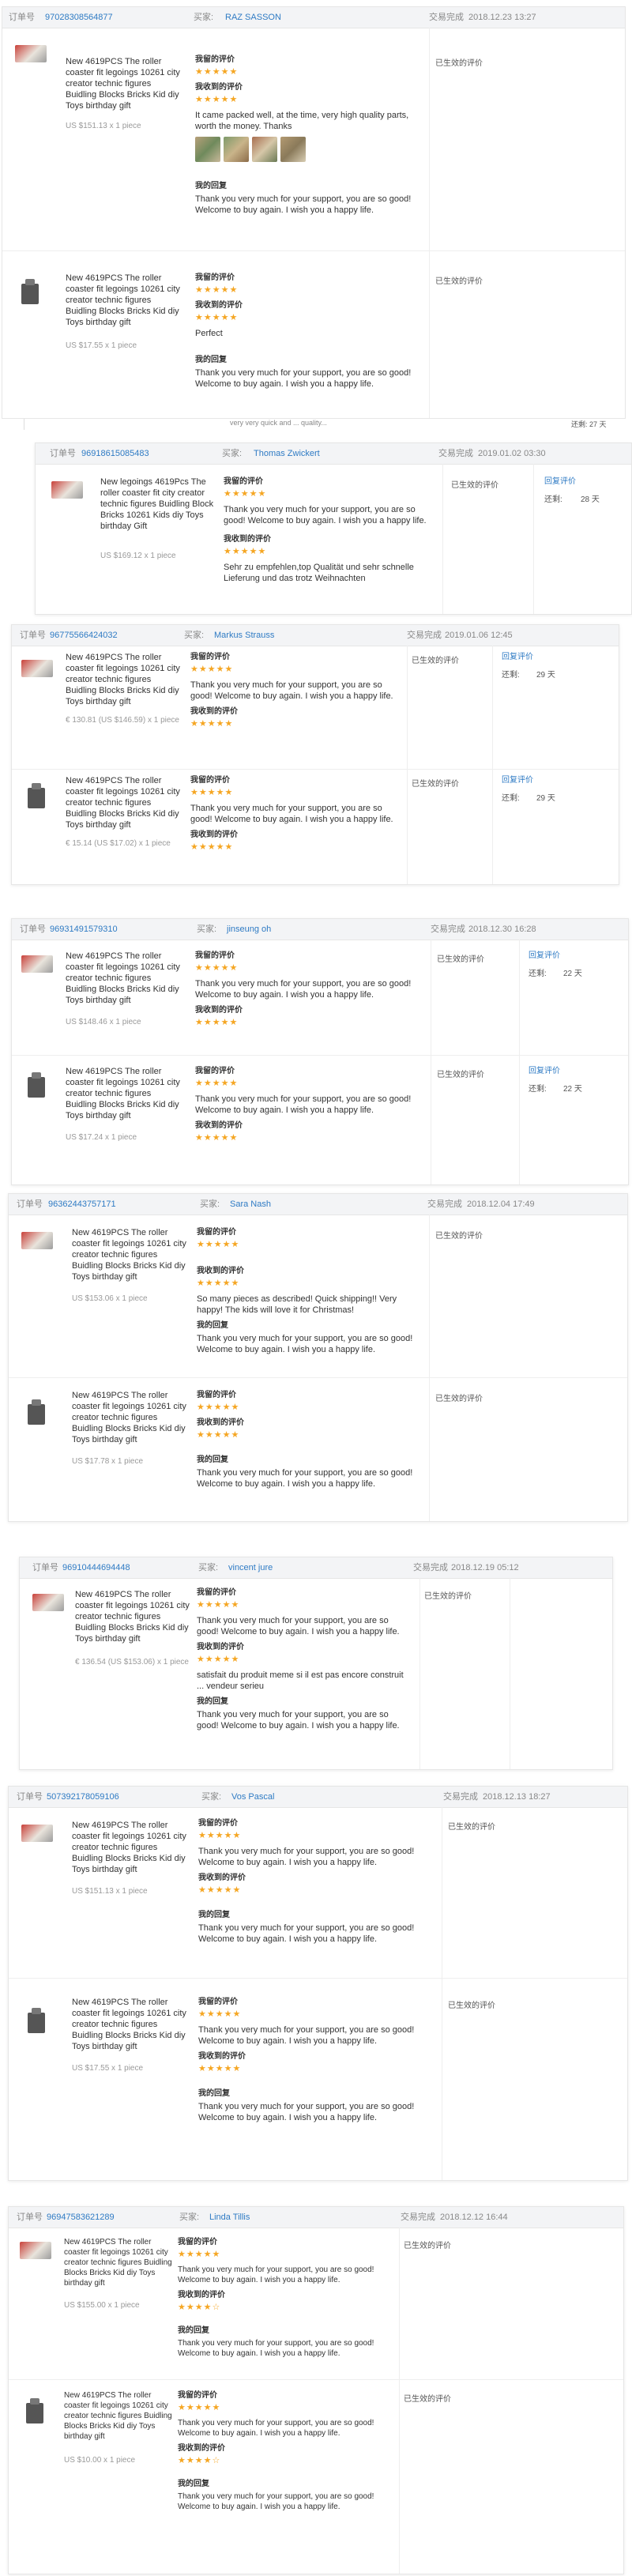 The height and width of the screenshot is (2576, 632). Describe the element at coordinates (251, 1204) in the screenshot. I see `buyer-link: Sara Nash` at that location.